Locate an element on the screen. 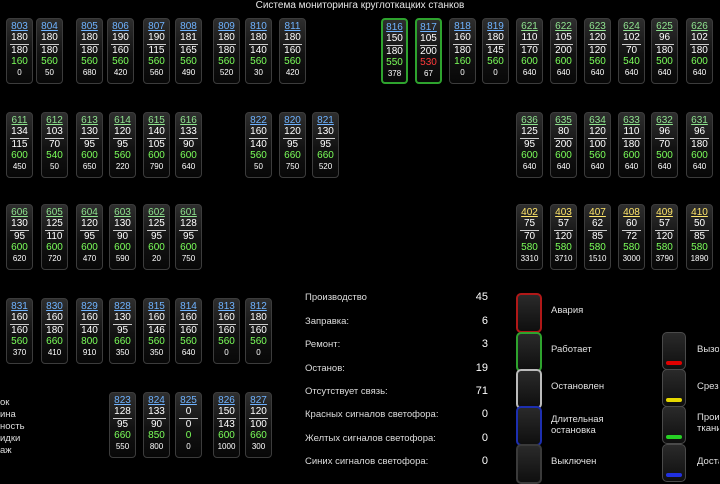 This screenshot has width=720, height=484. machine-card-635: 635 80 200 600 640 is located at coordinates (563, 145).